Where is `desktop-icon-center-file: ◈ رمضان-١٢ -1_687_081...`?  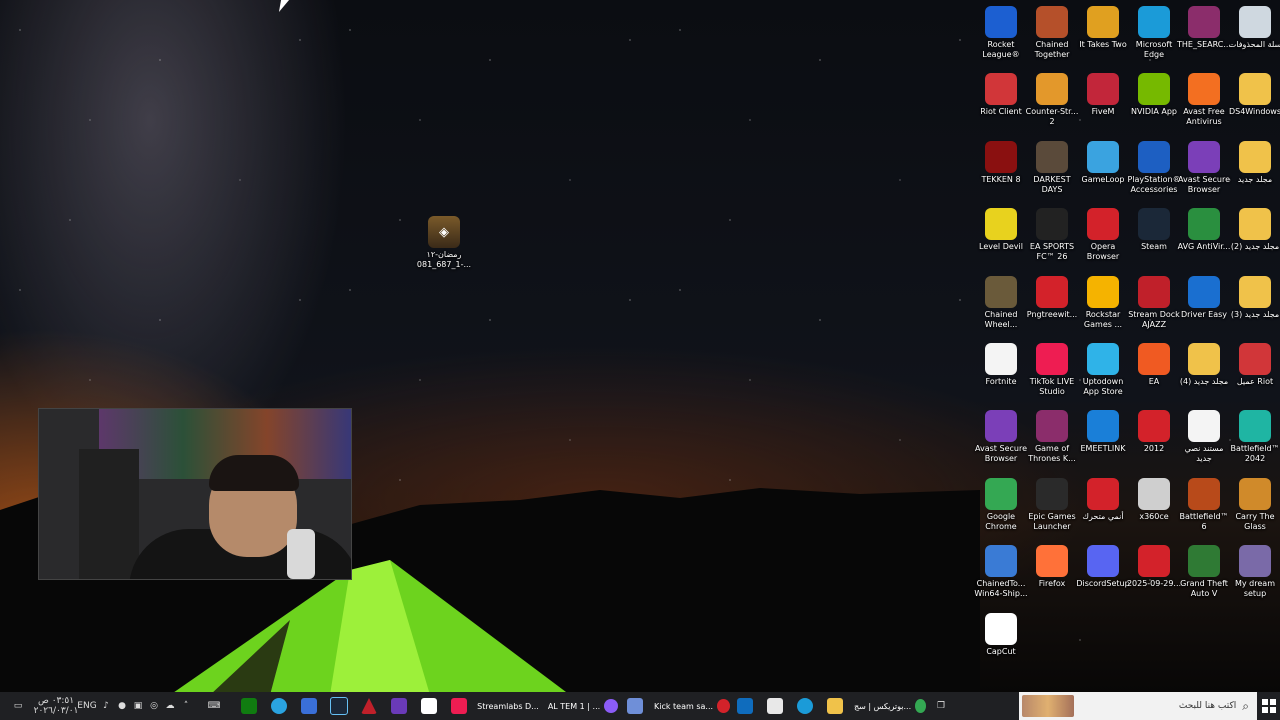
desktop-icon-center-file: ◈ رمضان-١٢ -1_687_081... is located at coordinates (444, 243).